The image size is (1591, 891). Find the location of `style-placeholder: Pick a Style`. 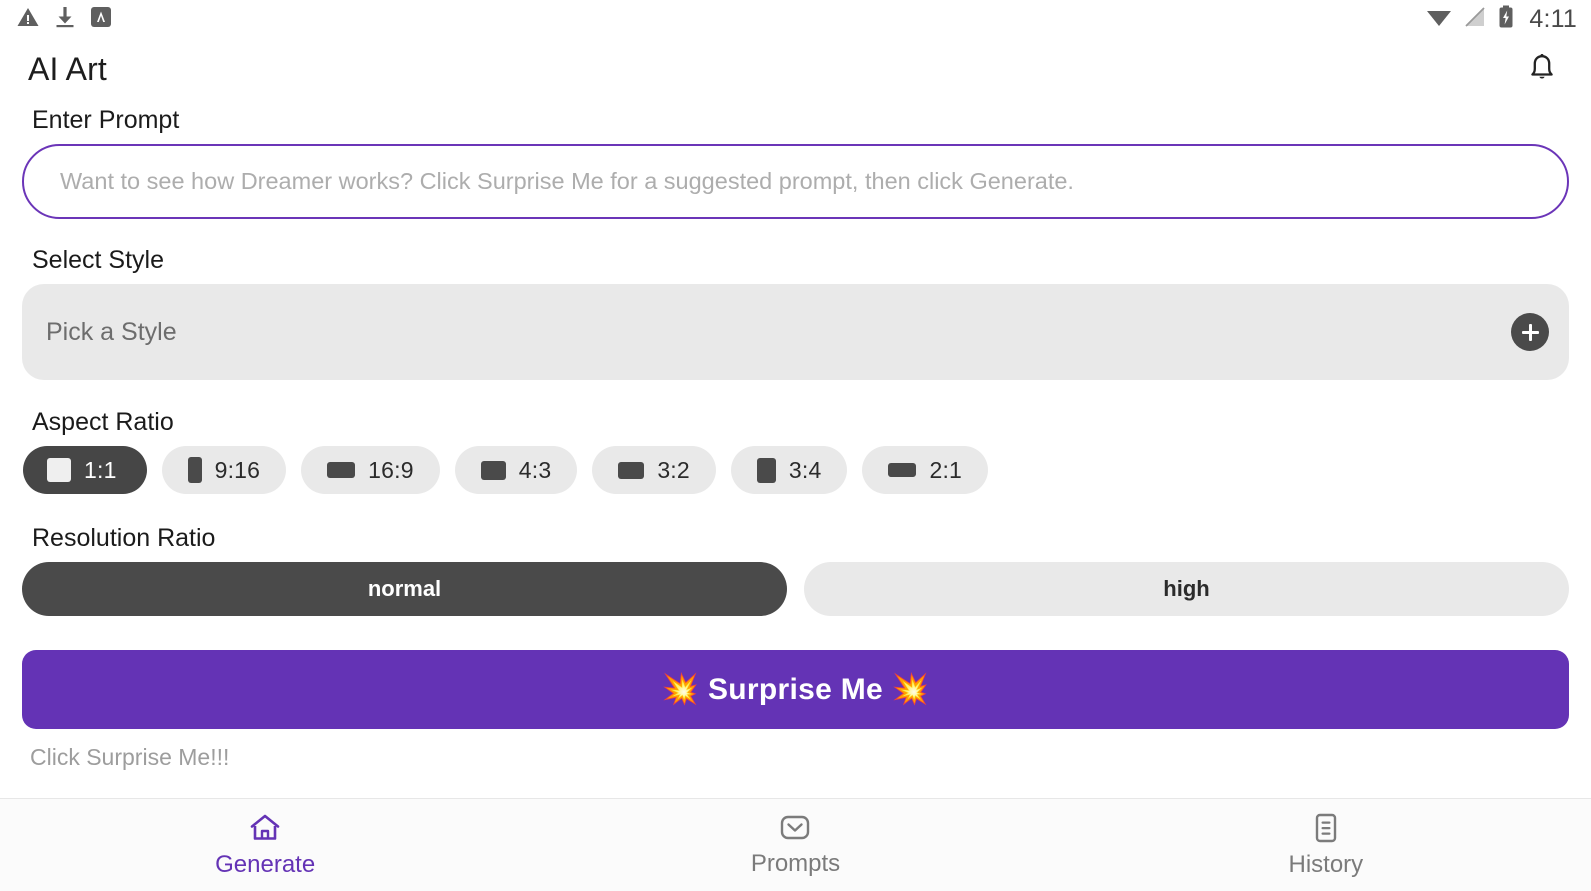

style-placeholder: Pick a Style is located at coordinates (111, 331).